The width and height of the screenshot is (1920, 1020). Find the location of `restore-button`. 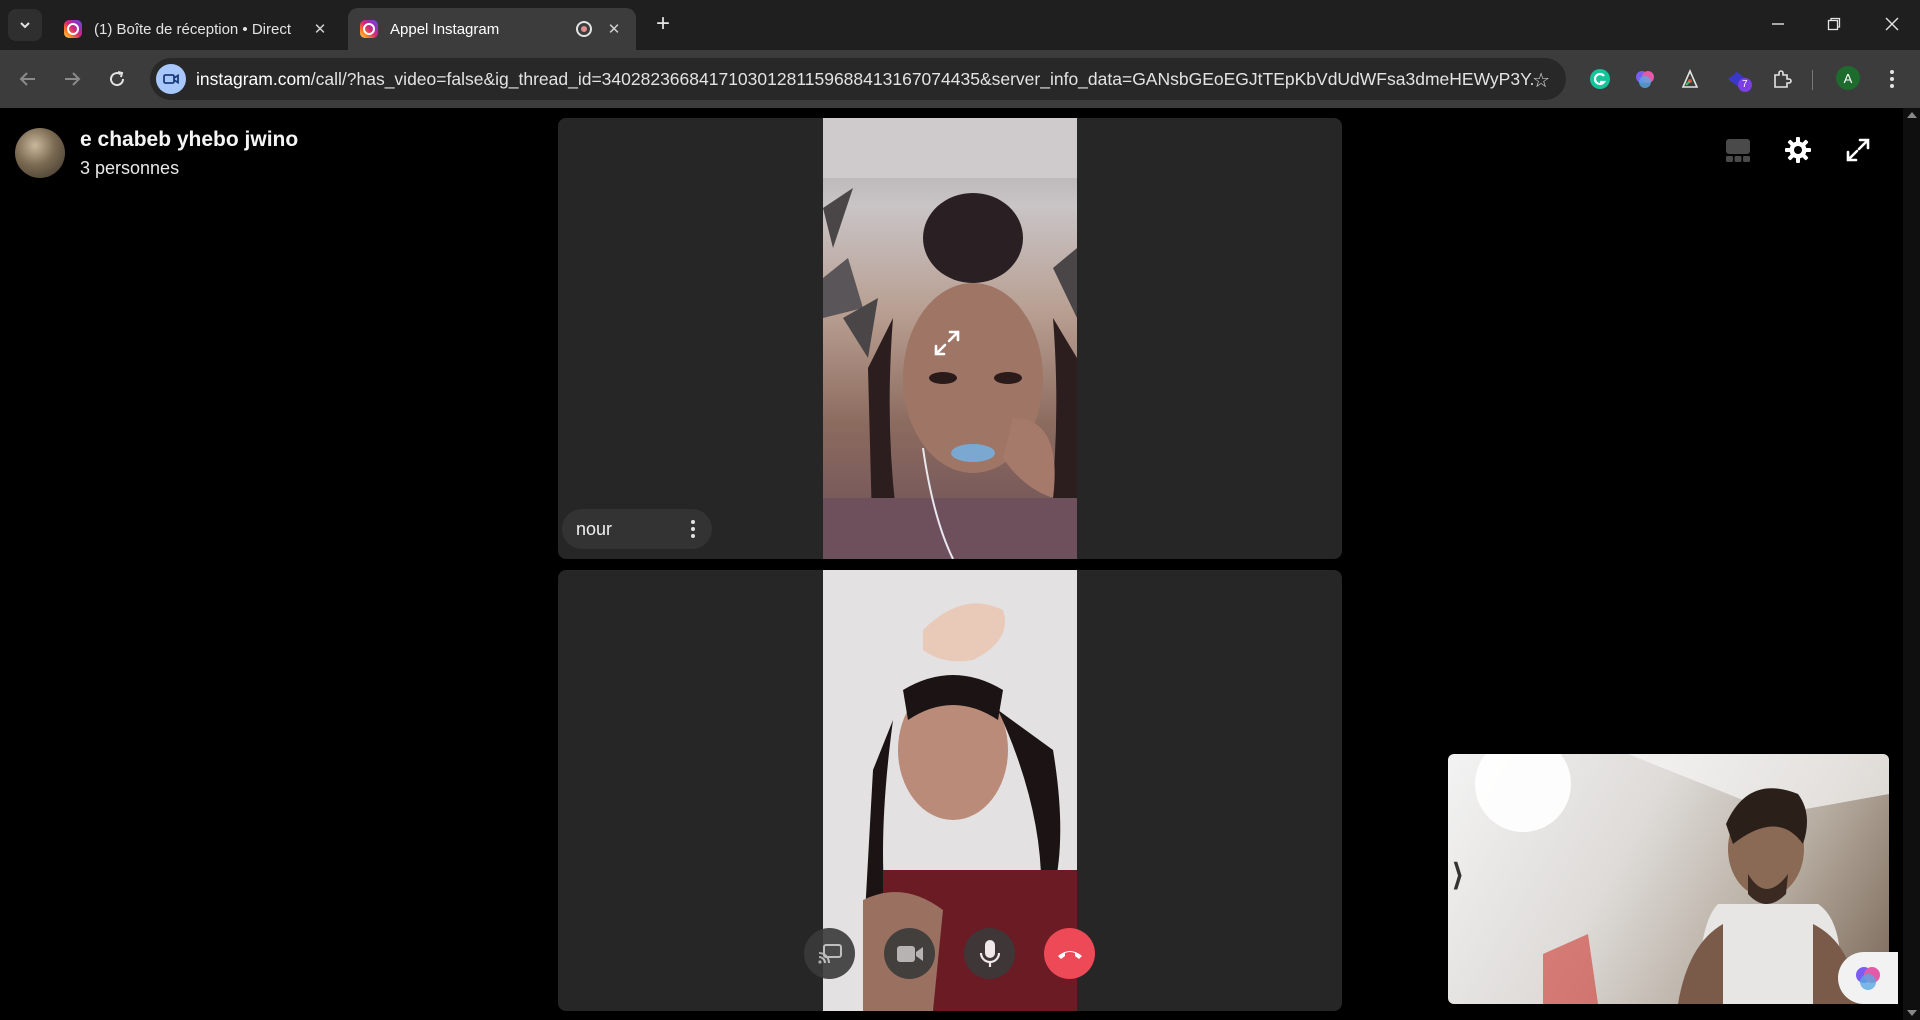

restore-button is located at coordinates (1834, 24).